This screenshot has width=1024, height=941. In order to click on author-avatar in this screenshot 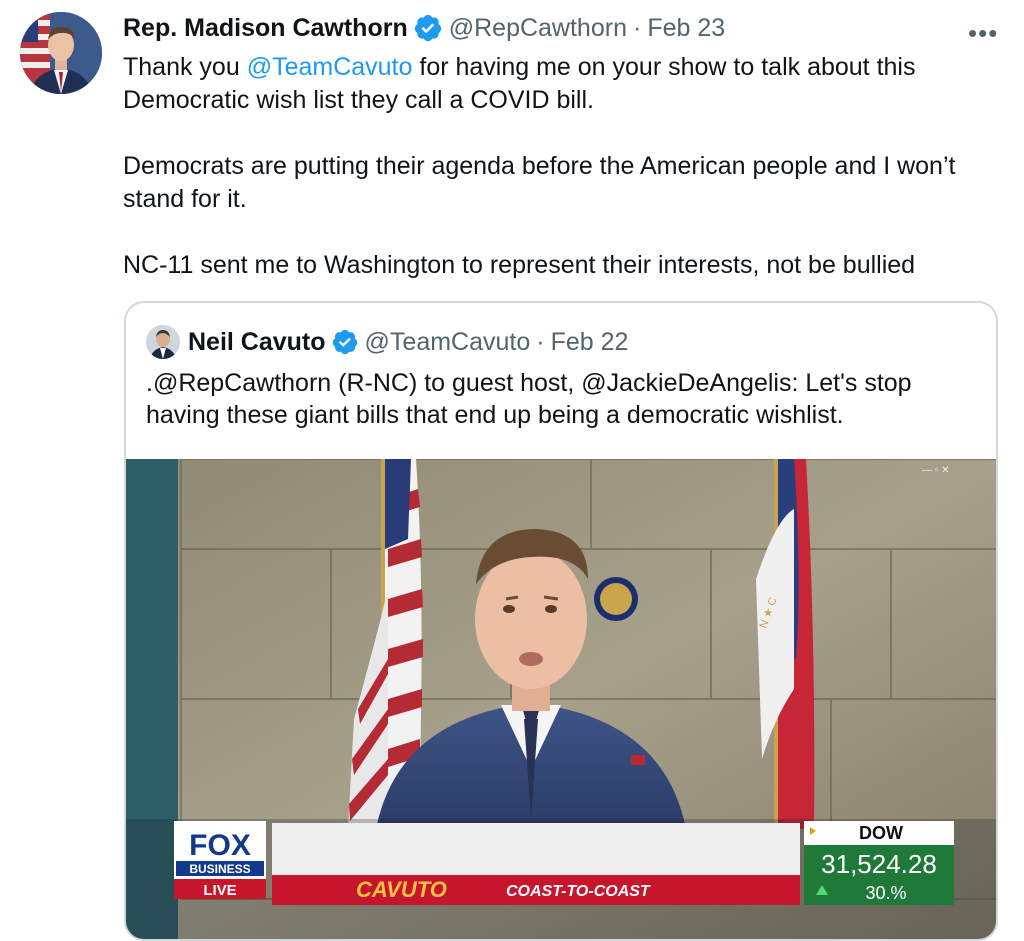, I will do `click(61, 53)`.